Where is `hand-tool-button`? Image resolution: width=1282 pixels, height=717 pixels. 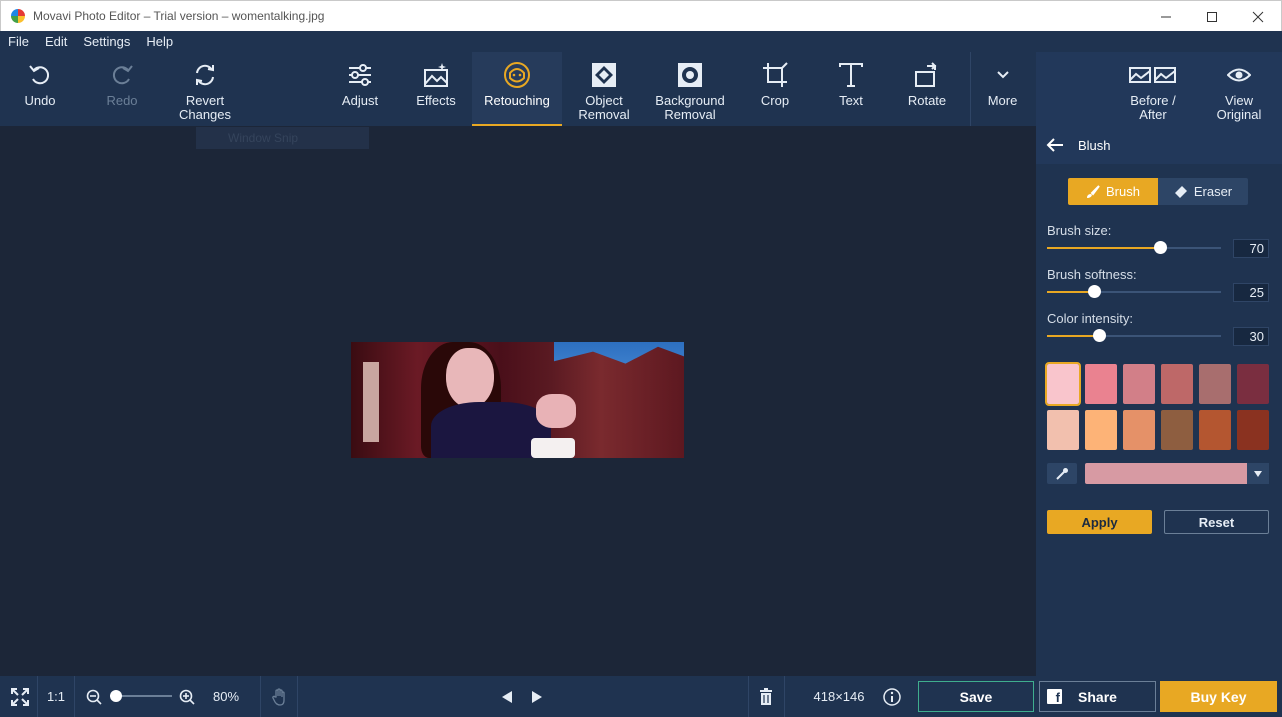 hand-tool-button is located at coordinates (280, 696).